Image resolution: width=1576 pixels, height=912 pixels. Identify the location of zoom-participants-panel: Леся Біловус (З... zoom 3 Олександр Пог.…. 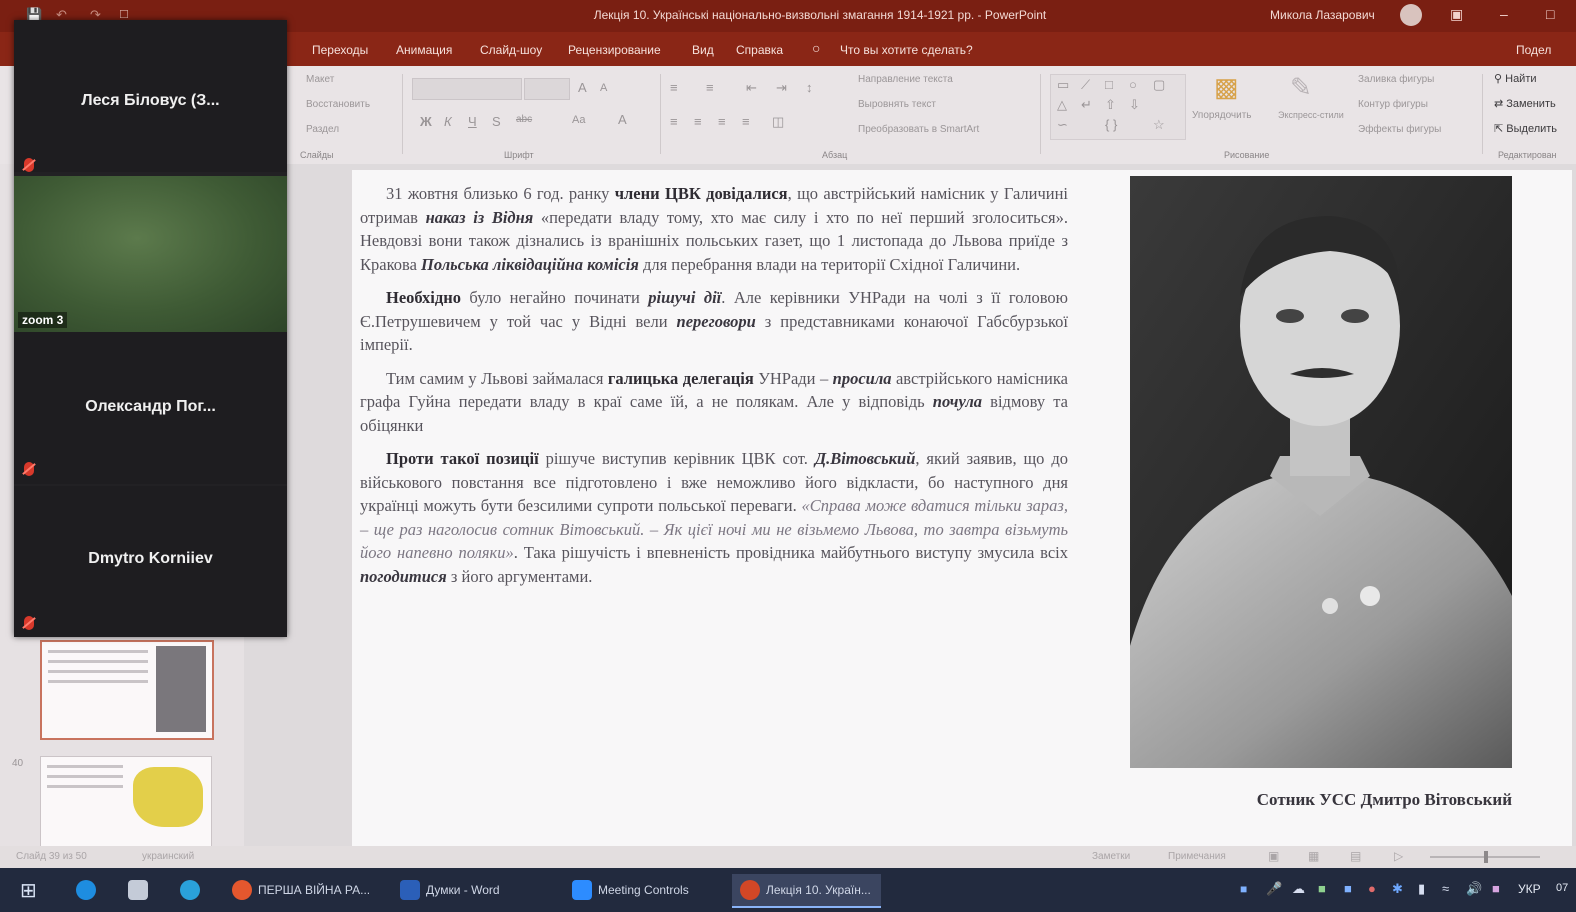
(150, 328).